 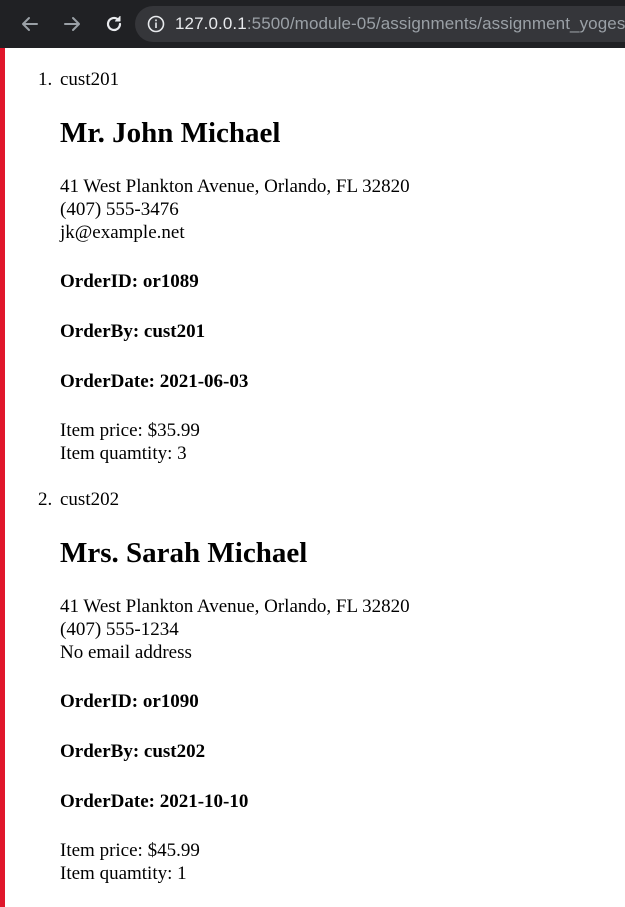 What do you see at coordinates (133, 331) in the screenshot?
I see `order-by: OrderBy: cust201` at bounding box center [133, 331].